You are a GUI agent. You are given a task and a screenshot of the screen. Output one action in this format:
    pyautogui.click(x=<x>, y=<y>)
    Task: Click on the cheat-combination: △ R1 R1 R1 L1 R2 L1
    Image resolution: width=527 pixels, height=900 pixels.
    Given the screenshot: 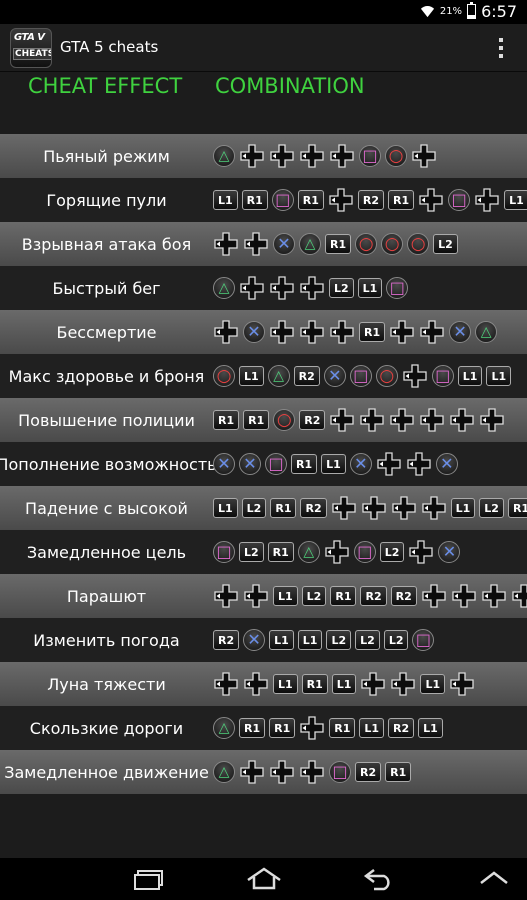 What is the action you would take?
    pyautogui.click(x=328, y=728)
    